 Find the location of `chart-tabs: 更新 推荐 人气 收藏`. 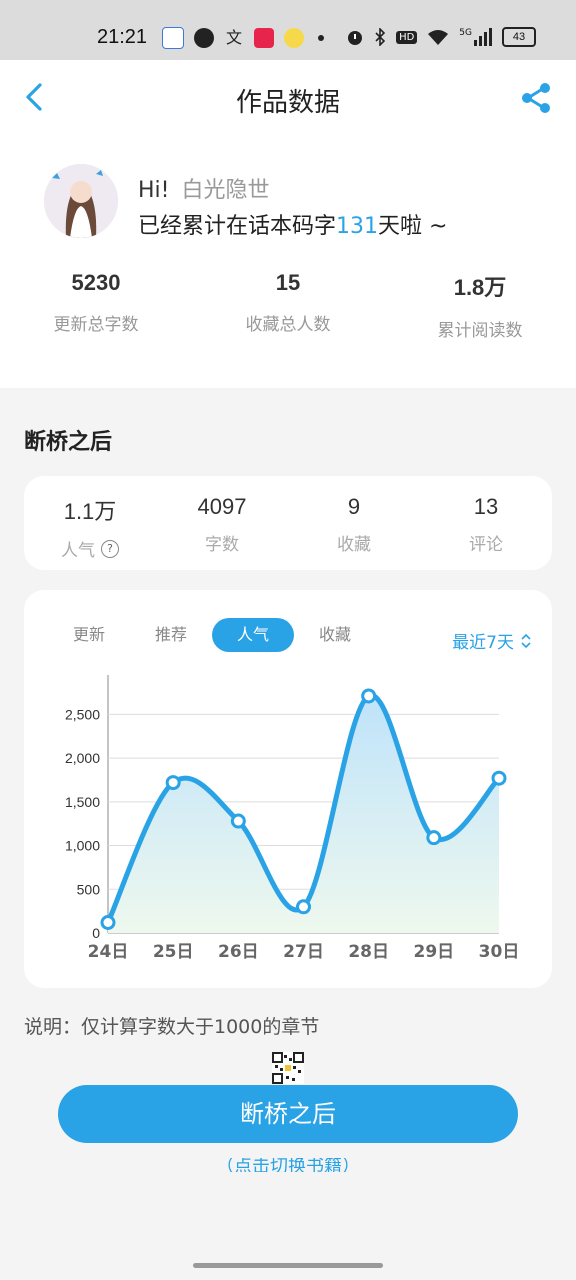

chart-tabs: 更新 推荐 人气 收藏 is located at coordinates (212, 635).